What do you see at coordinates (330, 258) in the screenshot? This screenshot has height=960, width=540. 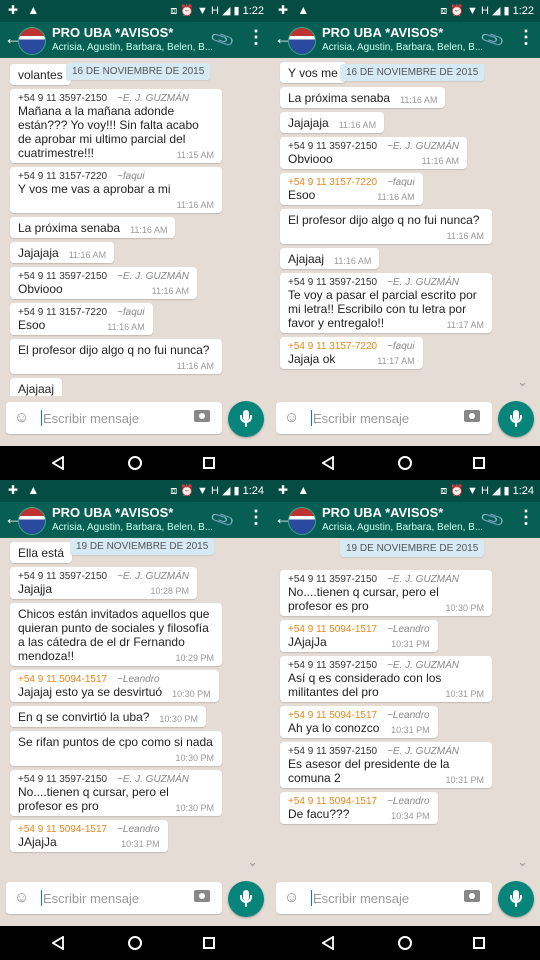 I see `message-bubble: Ajajaaj 11:16 AM` at bounding box center [330, 258].